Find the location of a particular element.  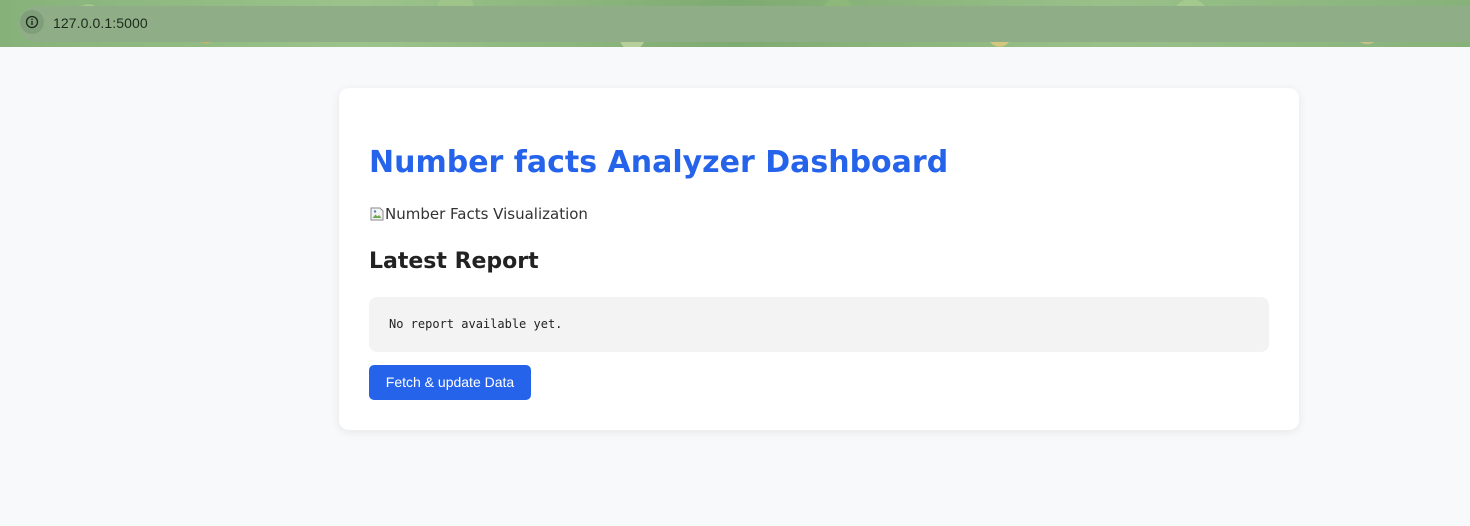

visualization-image: Number Facts Visualization is located at coordinates (478, 214).